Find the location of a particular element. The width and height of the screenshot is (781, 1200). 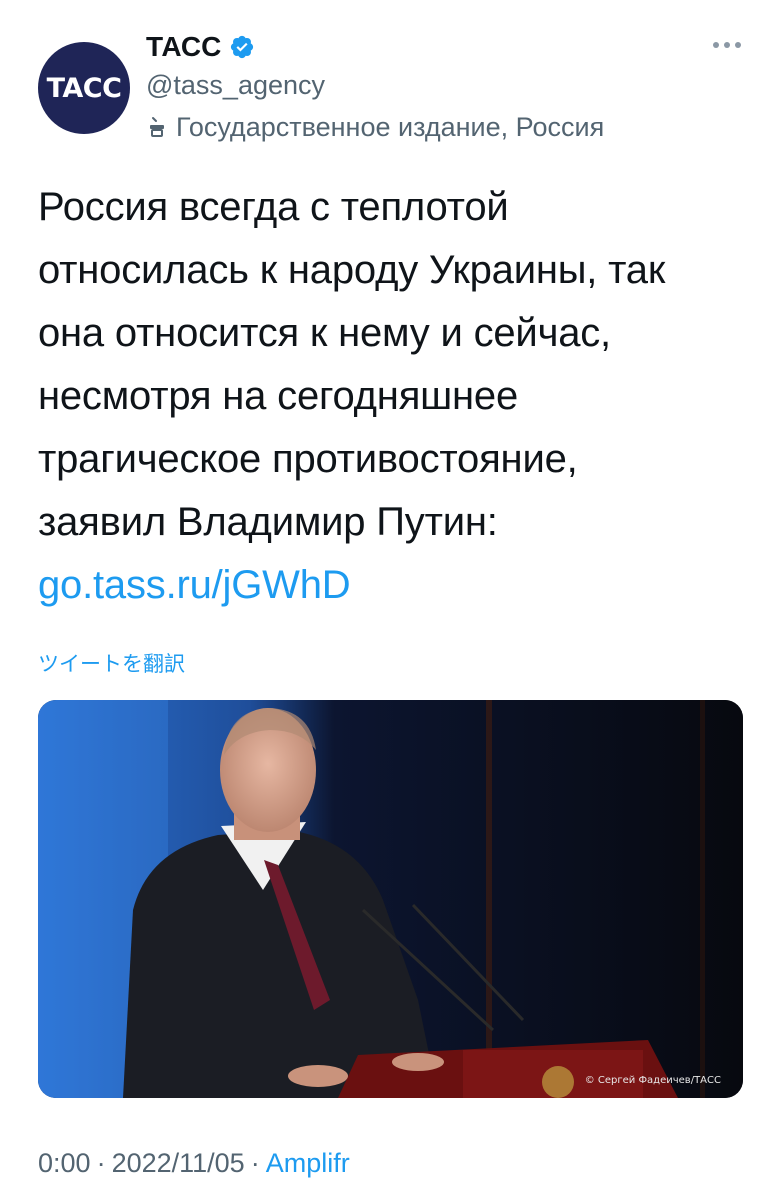

account-name-row: ТАСС is located at coordinates (200, 47).